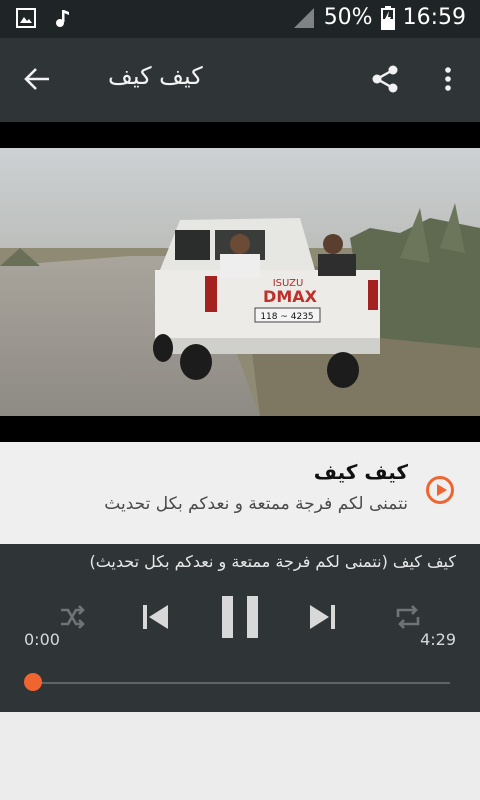 The image size is (480, 800). What do you see at coordinates (440, 490) in the screenshot?
I see `play-circle-icon` at bounding box center [440, 490].